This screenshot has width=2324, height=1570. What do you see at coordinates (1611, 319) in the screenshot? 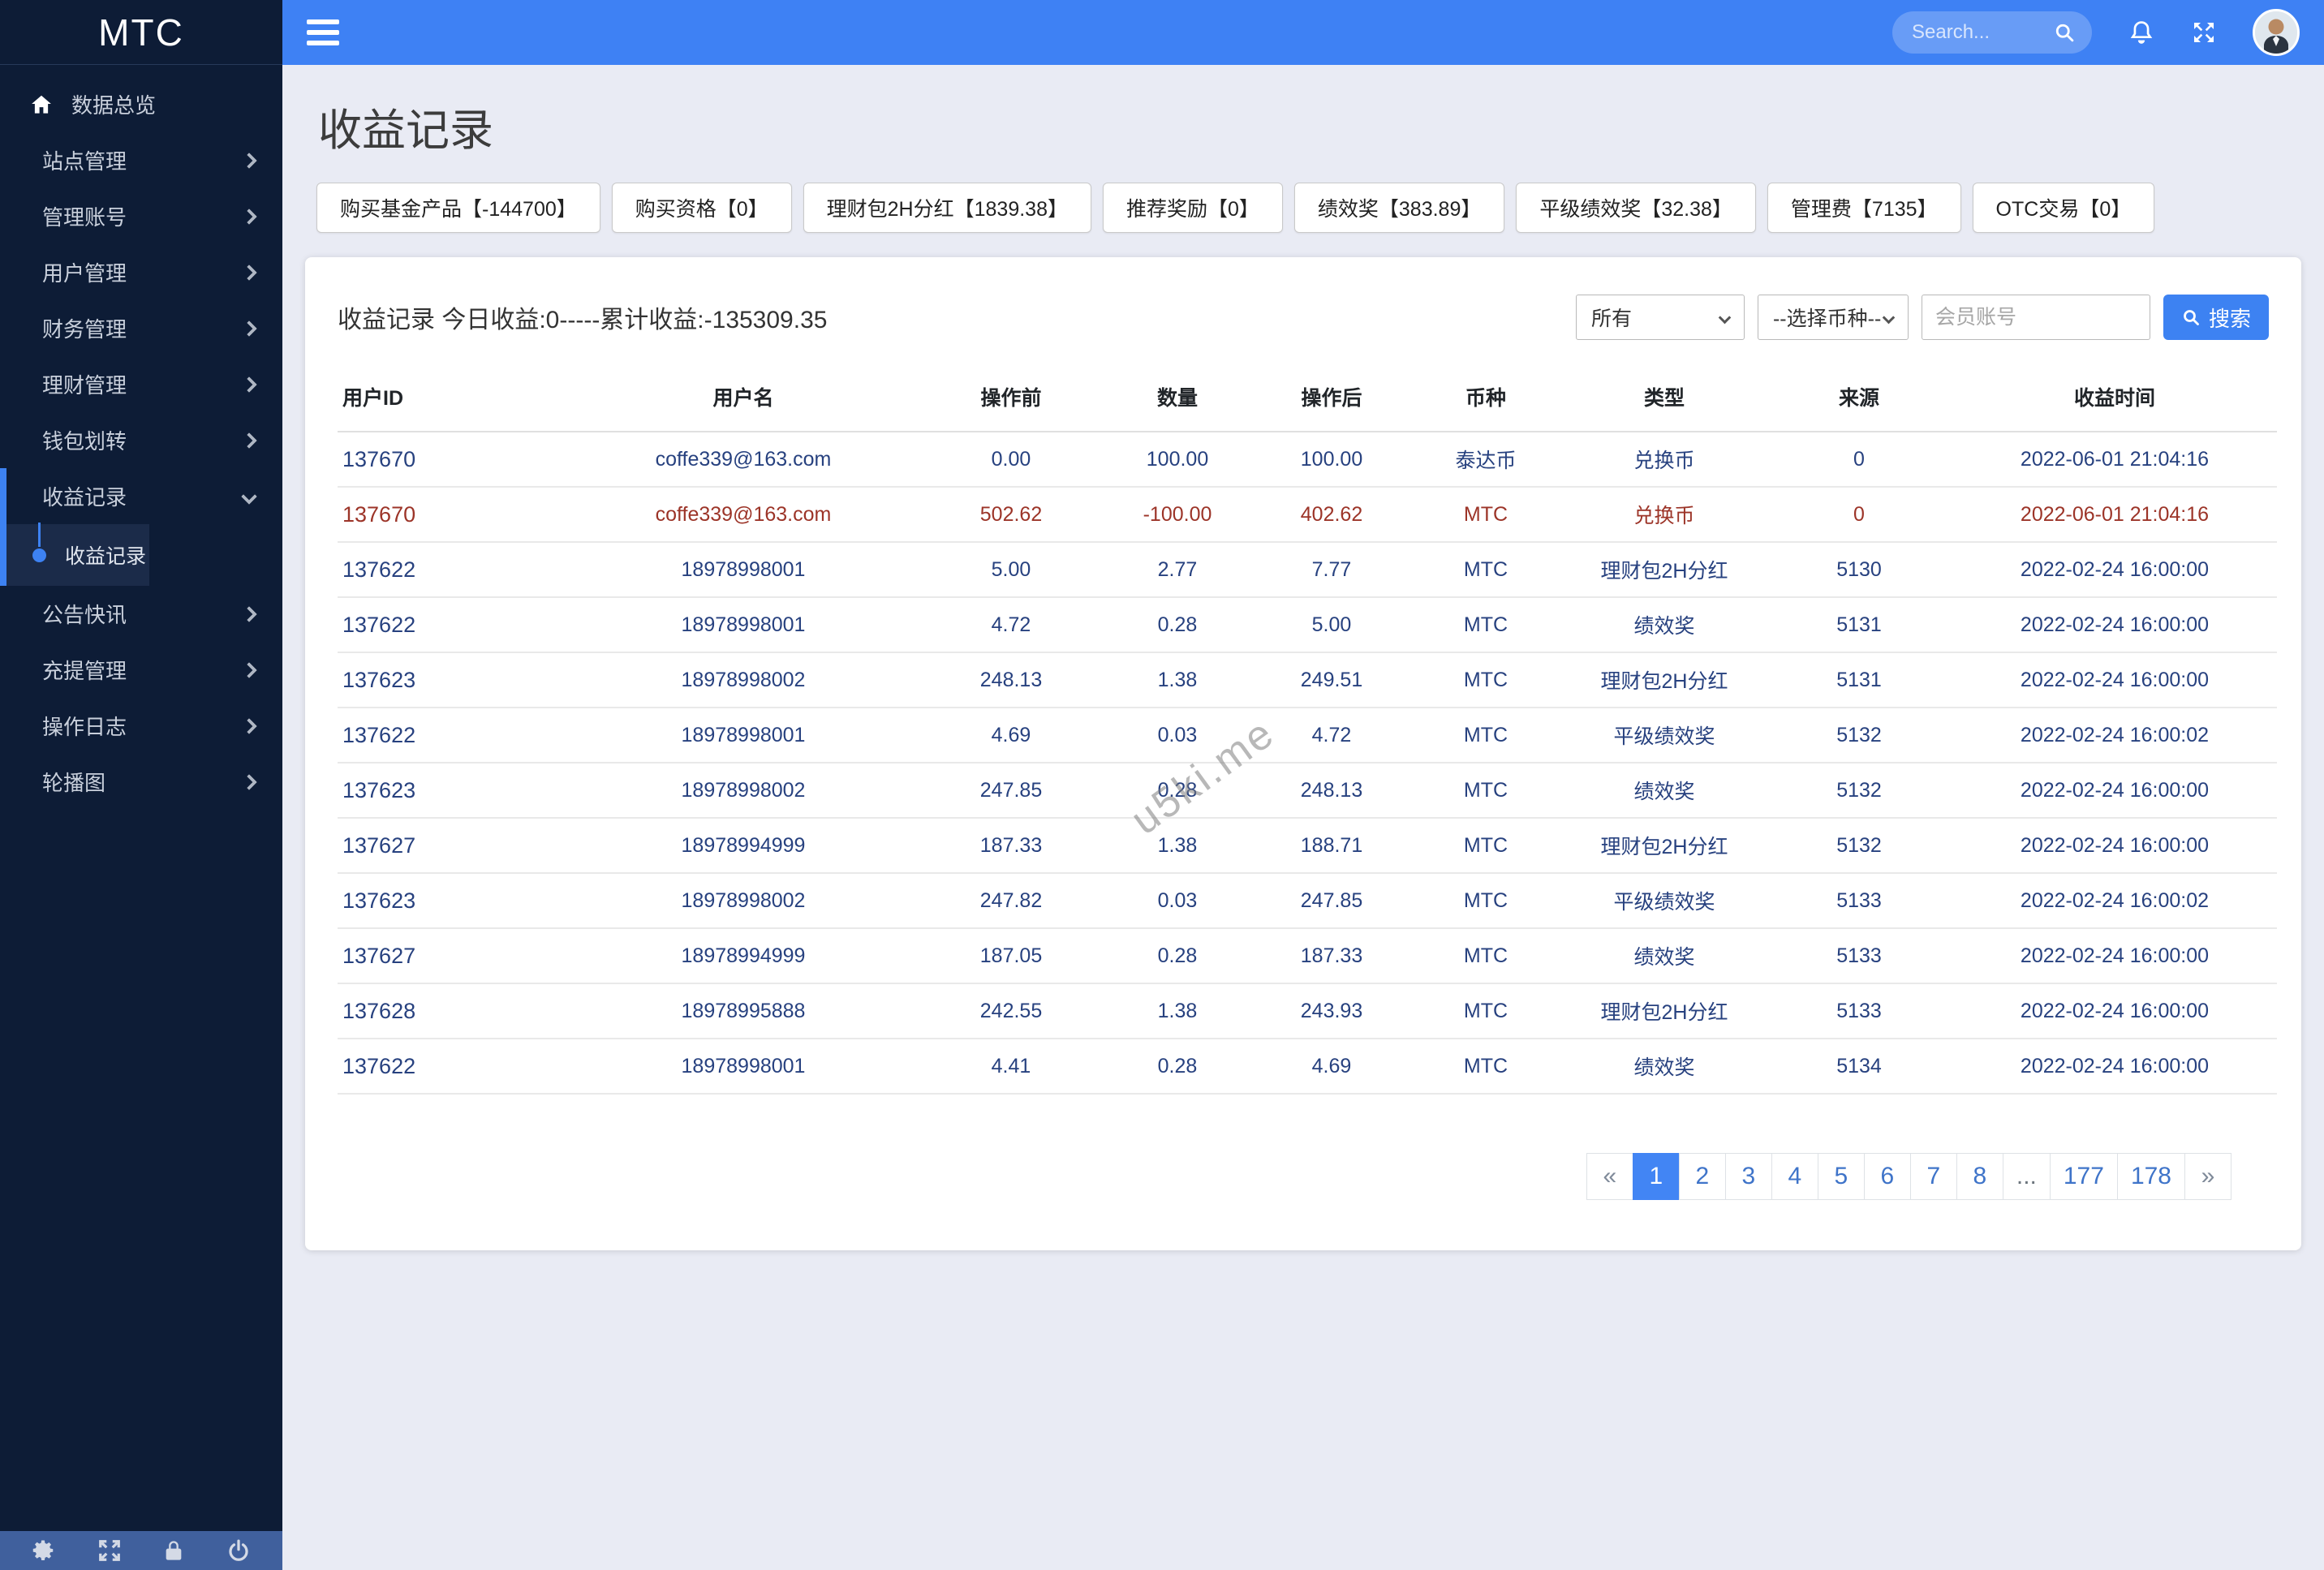
I see `type-filter-value: 所有` at bounding box center [1611, 319].